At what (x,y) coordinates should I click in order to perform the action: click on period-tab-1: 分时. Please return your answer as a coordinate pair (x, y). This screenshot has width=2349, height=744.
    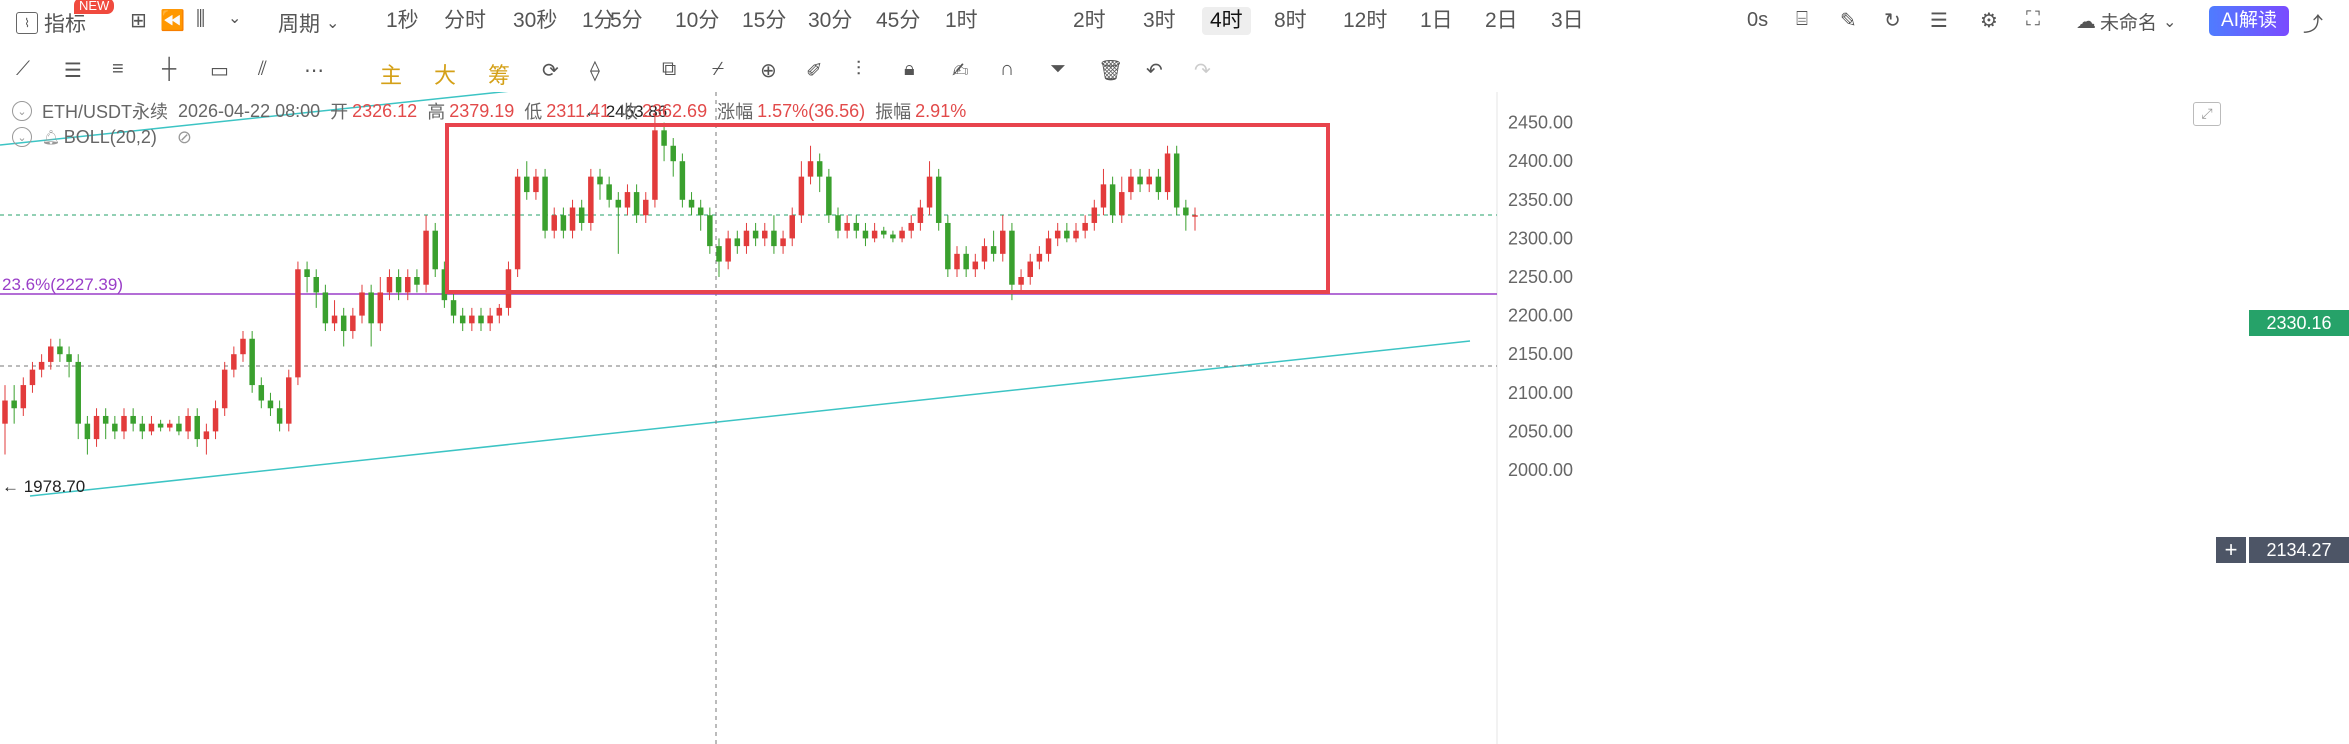
    Looking at the image, I should click on (465, 21).